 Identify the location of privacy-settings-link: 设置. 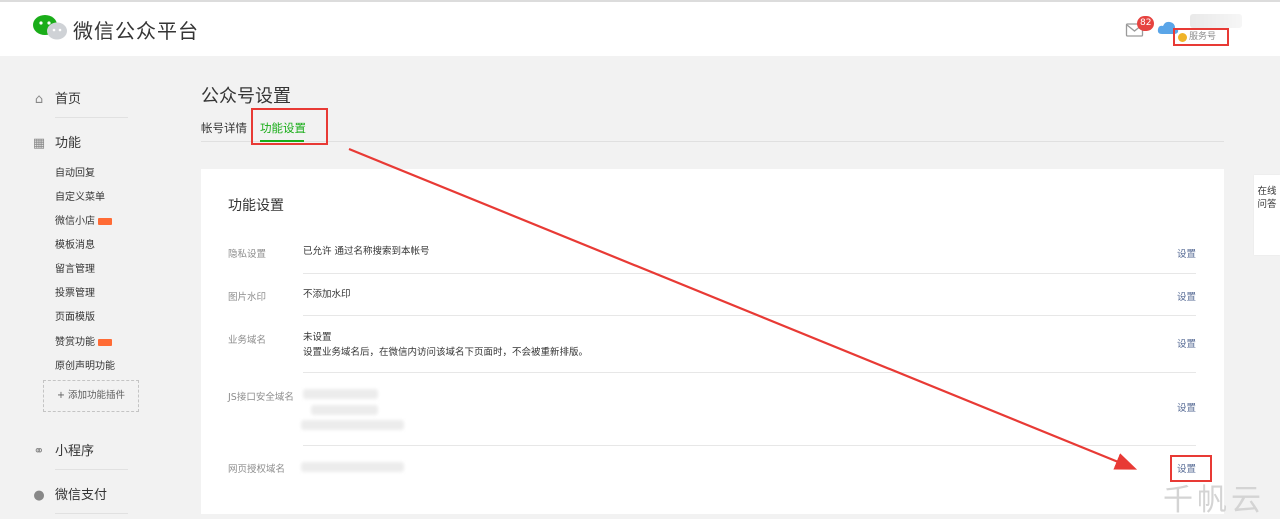
(1186, 253).